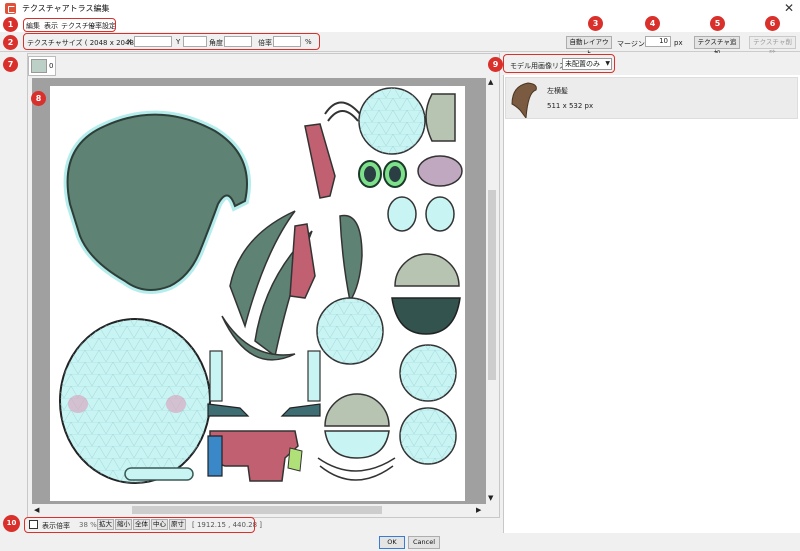 The image size is (800, 551). I want to click on texture-thumb-tab: 0, so click(42, 66).